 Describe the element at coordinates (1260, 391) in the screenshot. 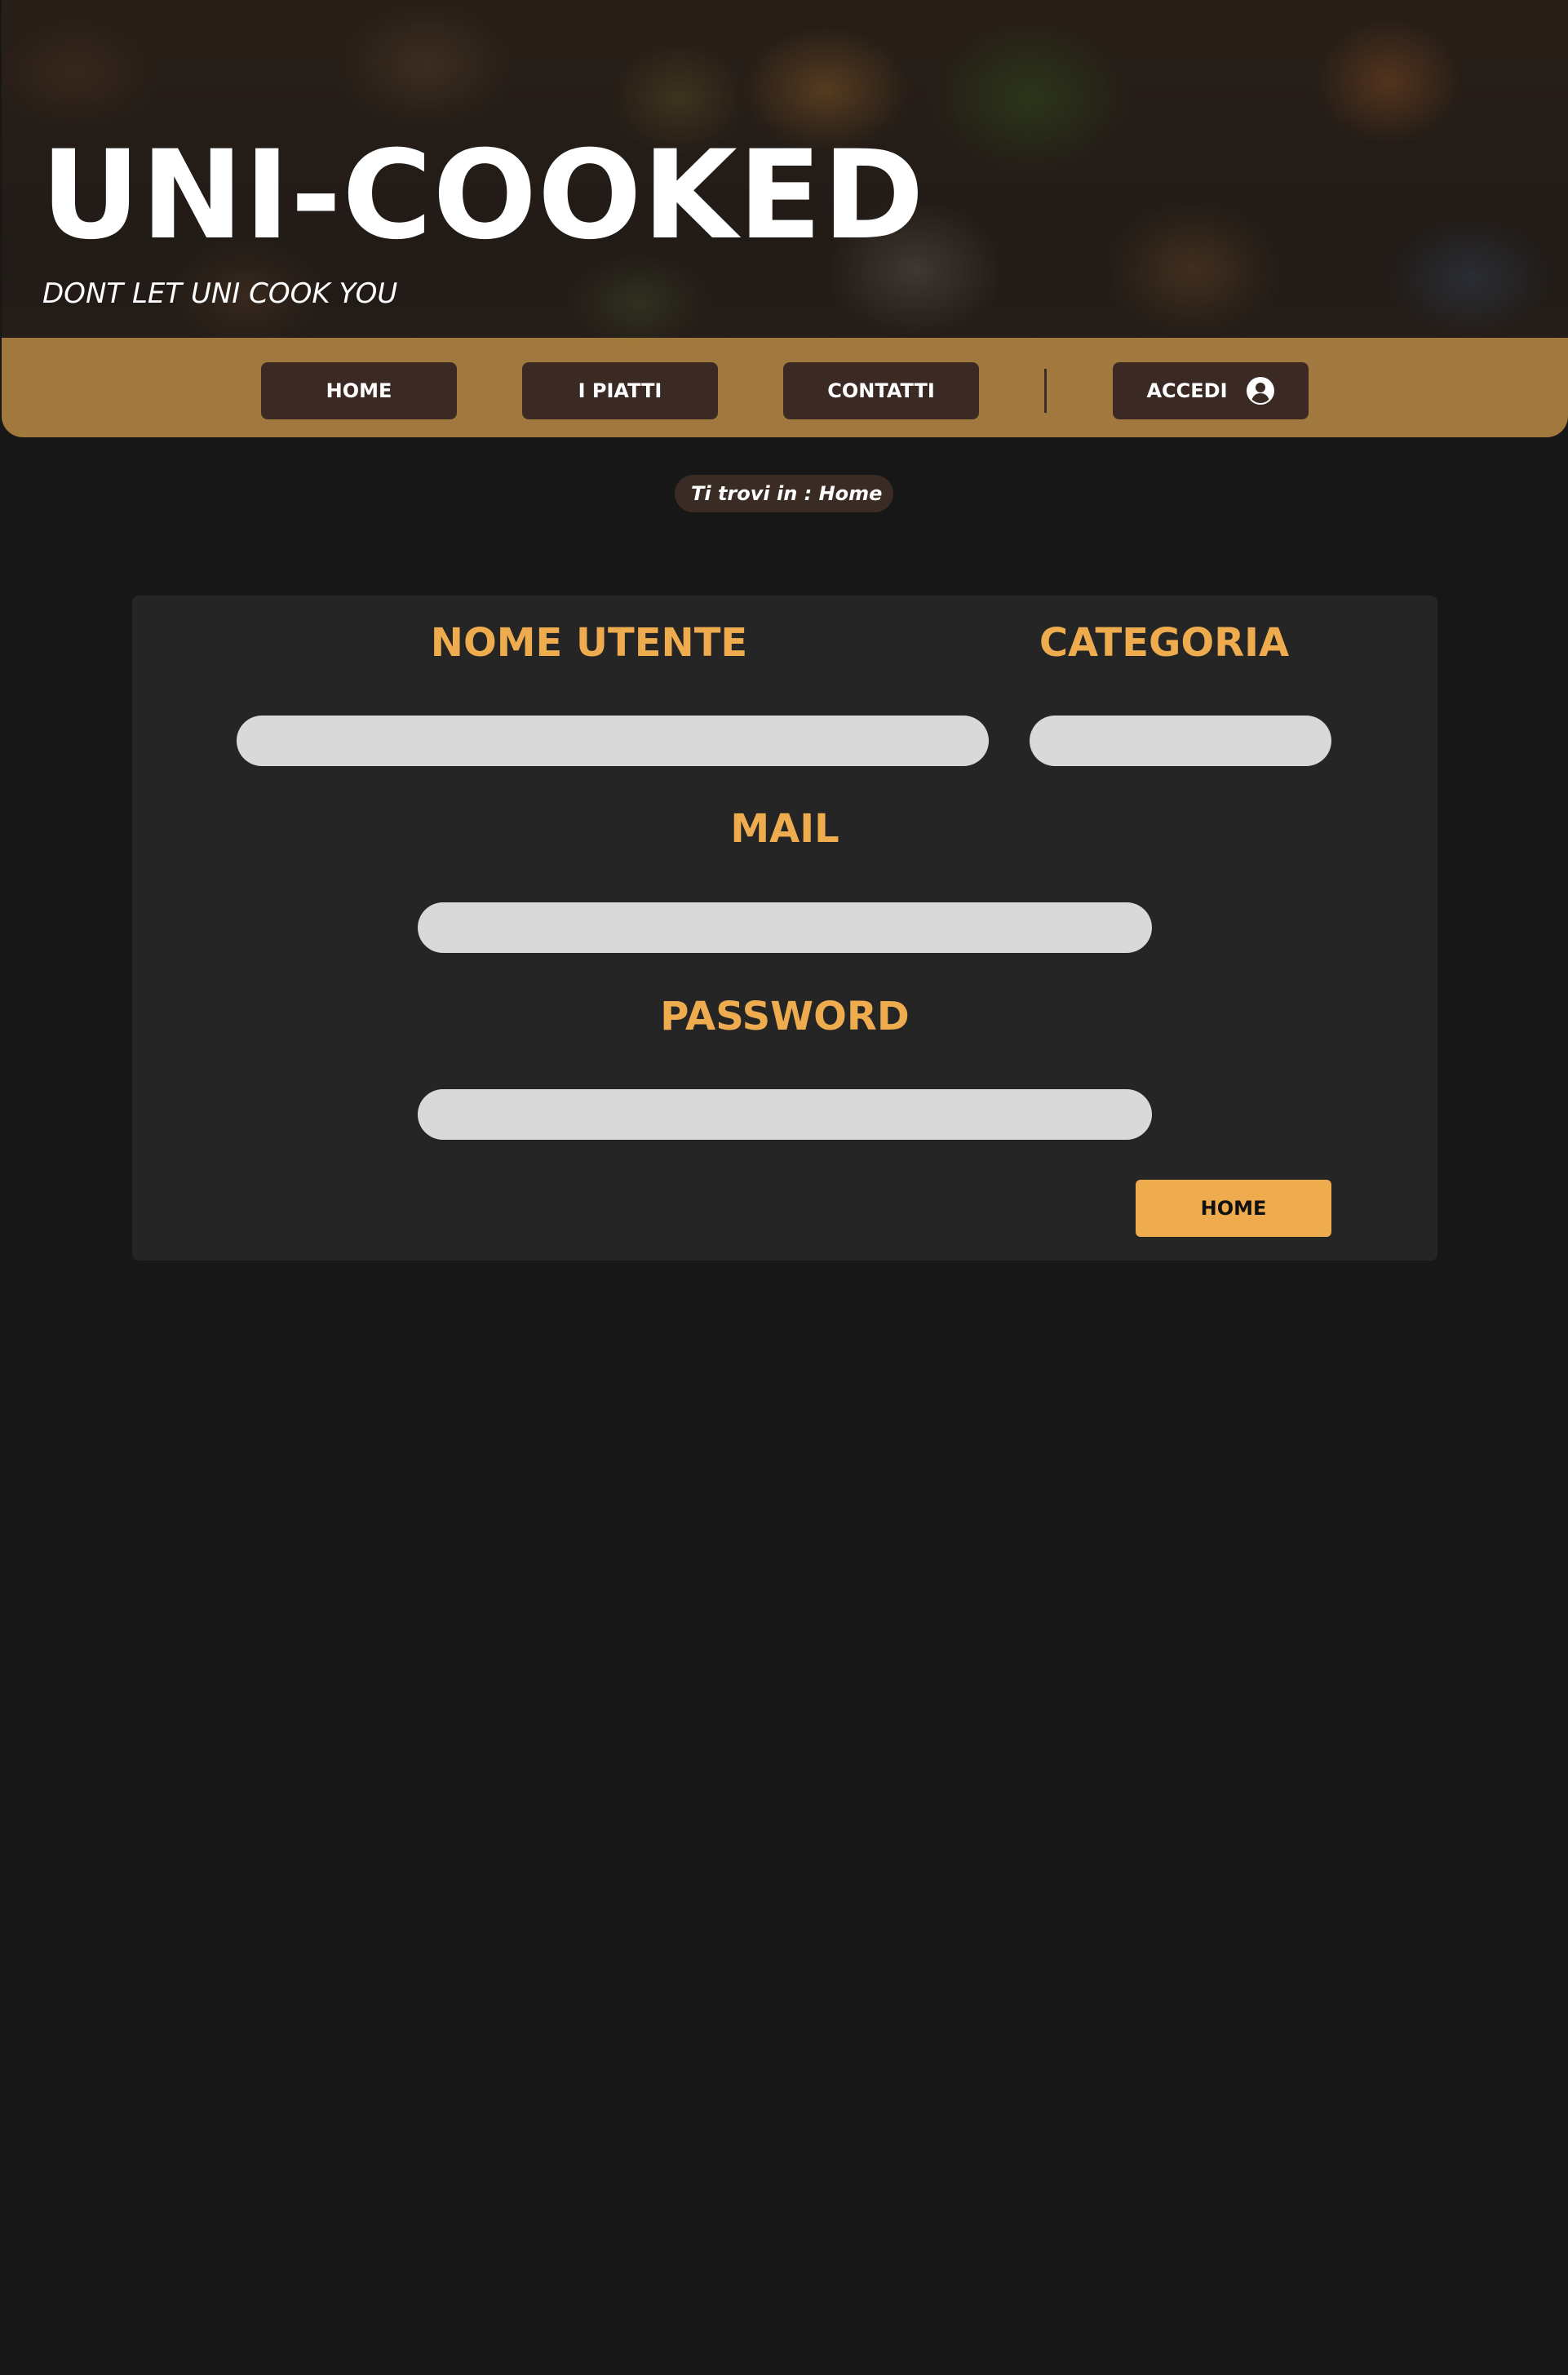

I see `user-circle-icon` at that location.